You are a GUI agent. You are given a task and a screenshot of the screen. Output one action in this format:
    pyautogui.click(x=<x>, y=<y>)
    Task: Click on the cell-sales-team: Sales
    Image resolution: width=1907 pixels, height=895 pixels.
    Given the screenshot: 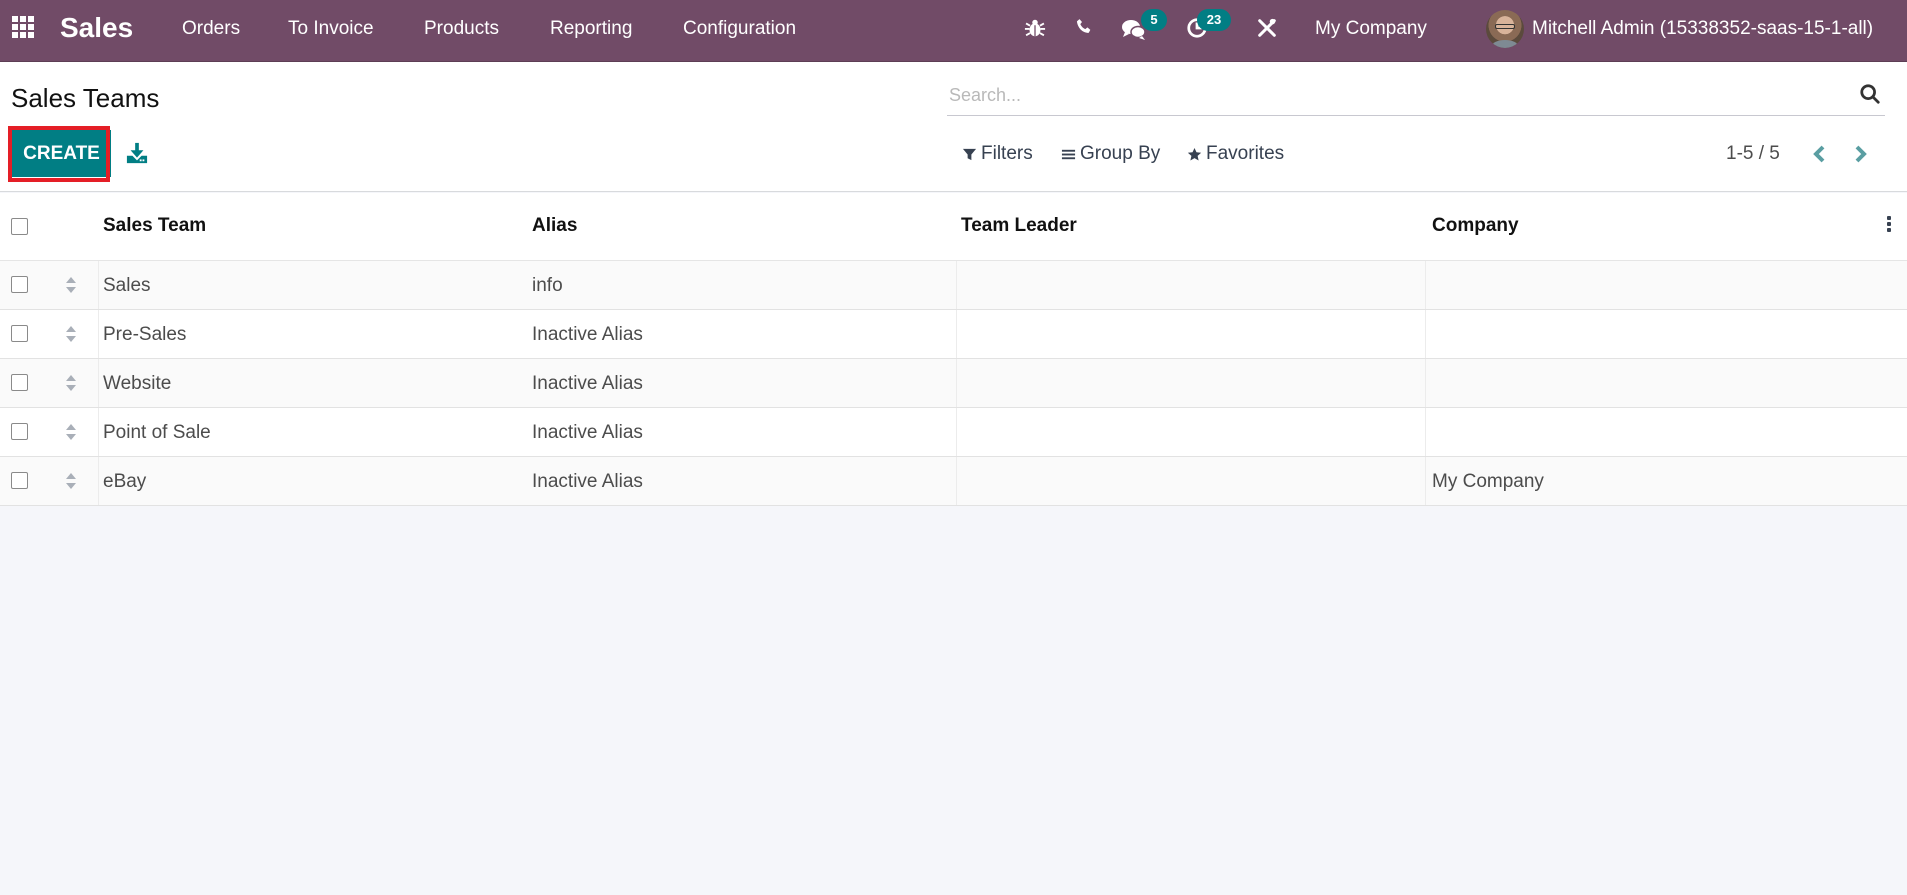 What is the action you would take?
    pyautogui.click(x=127, y=286)
    